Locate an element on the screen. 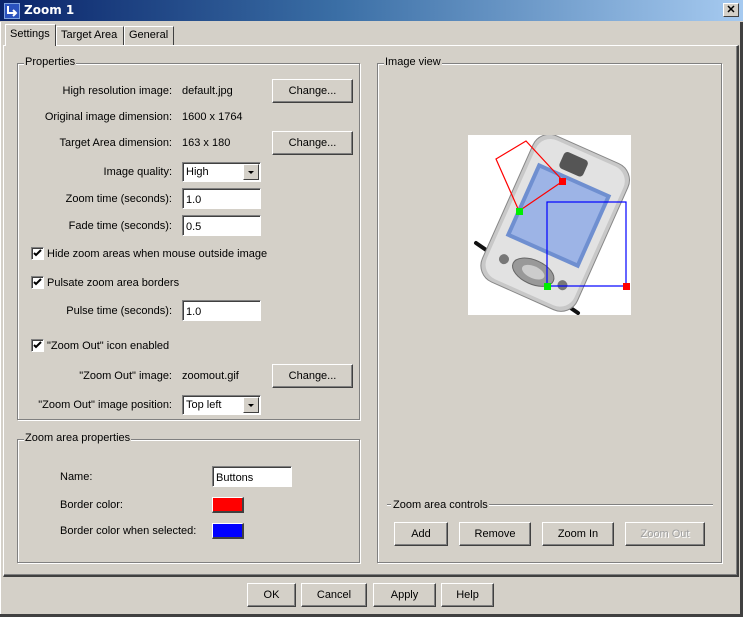  ok-button: OK is located at coordinates (271, 595).